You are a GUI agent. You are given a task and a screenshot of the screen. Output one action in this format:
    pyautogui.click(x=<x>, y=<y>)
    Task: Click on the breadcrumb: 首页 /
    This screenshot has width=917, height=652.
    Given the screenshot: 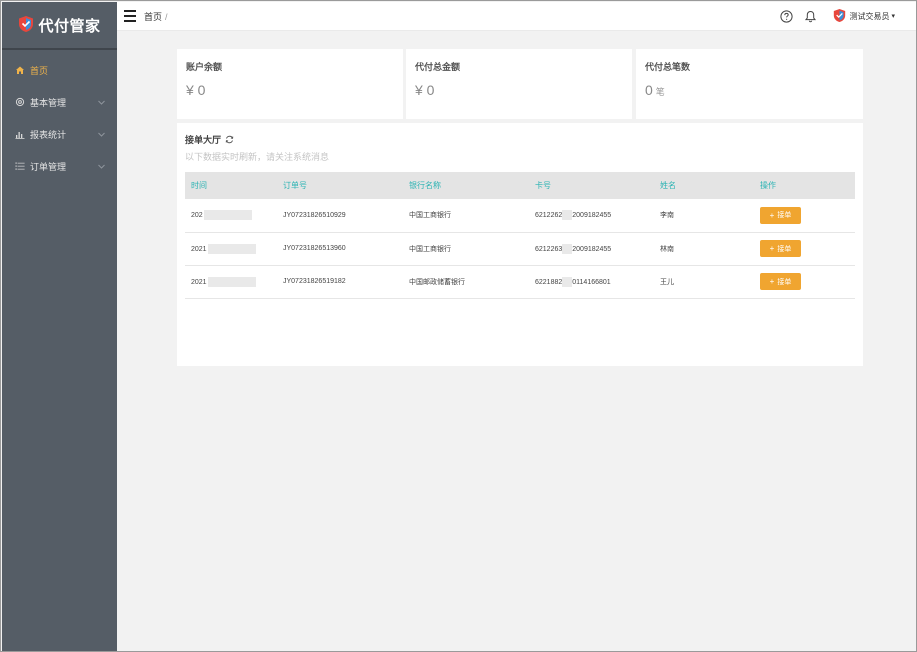 What is the action you would take?
    pyautogui.click(x=156, y=16)
    